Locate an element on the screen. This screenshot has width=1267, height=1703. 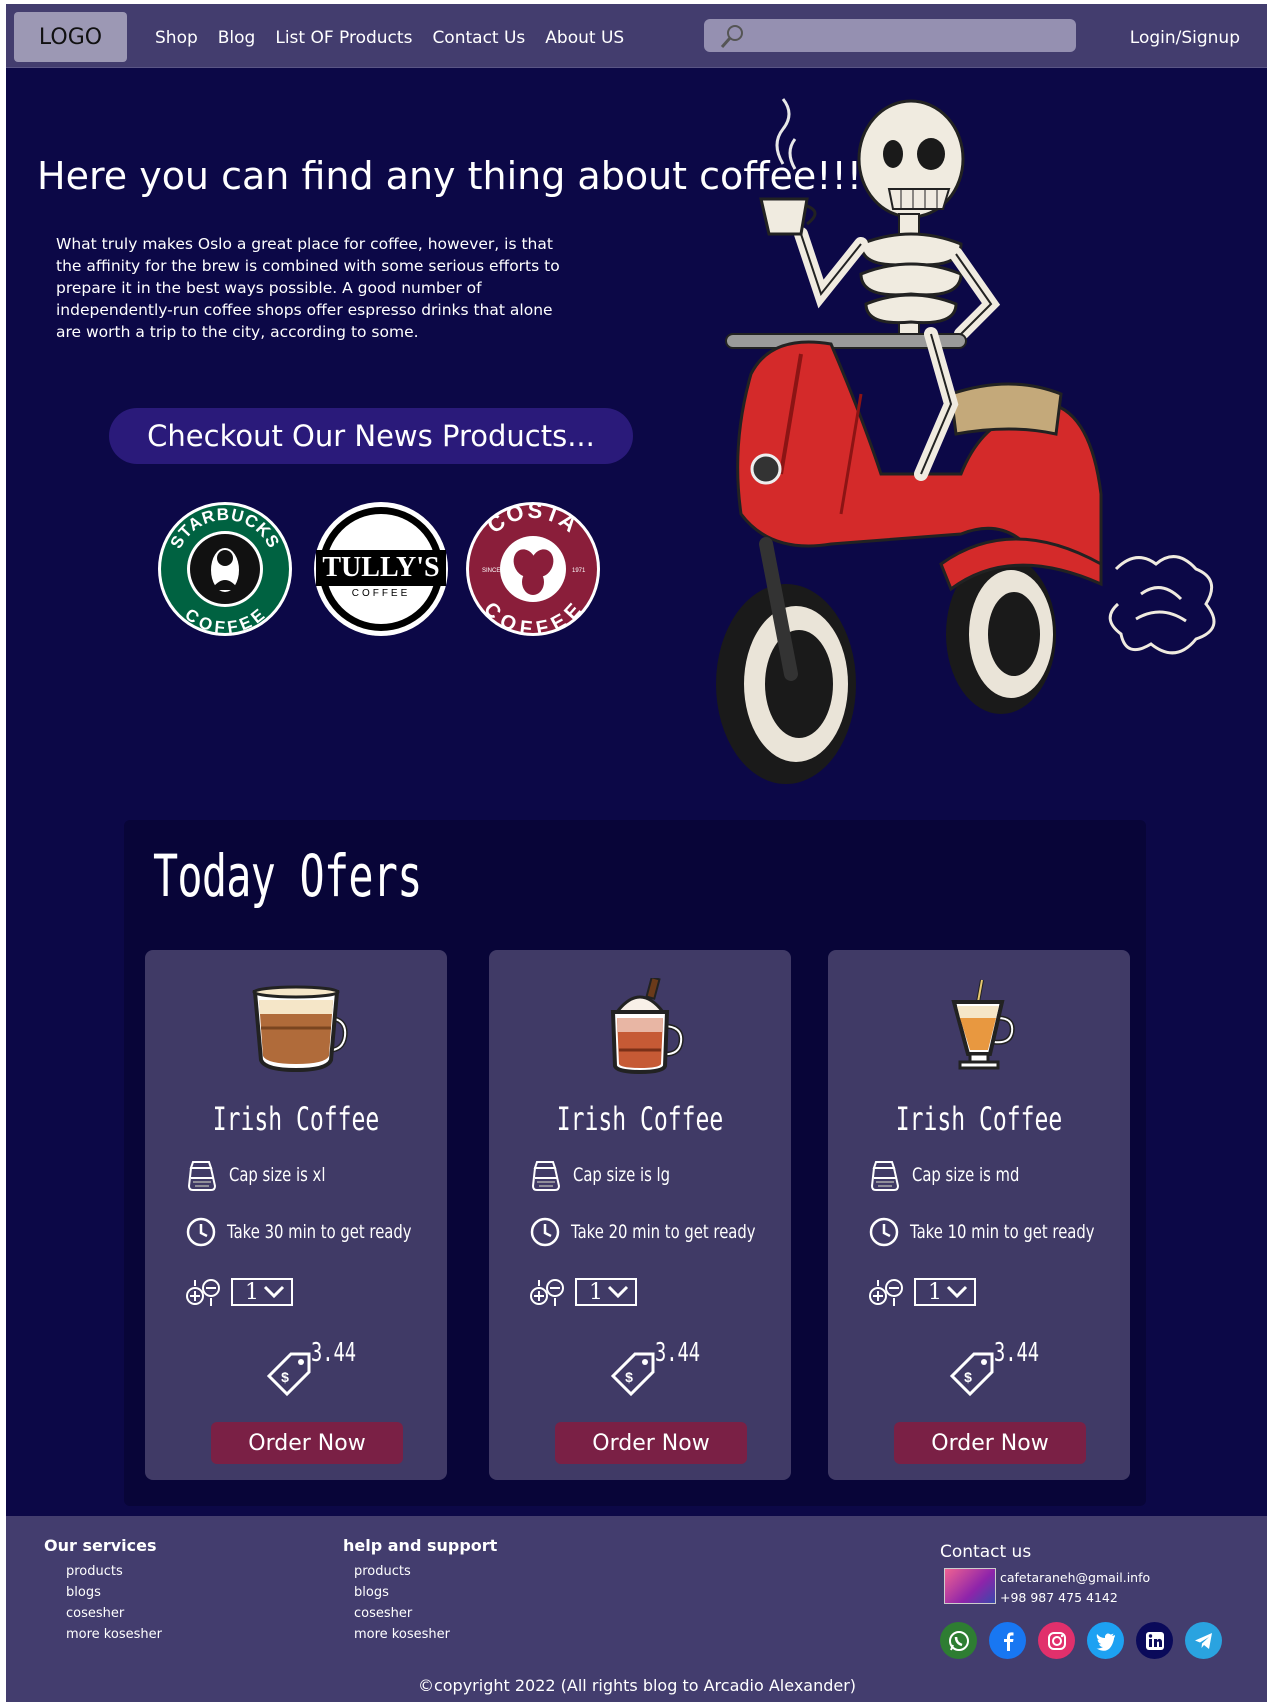
prep-time-row: Take 30 min to get ready is located at coordinates (324, 1232).